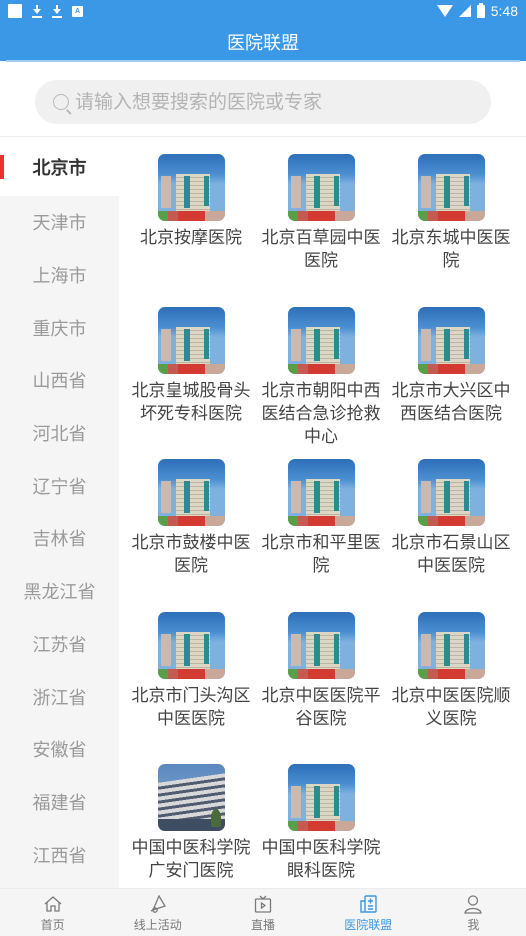 The image size is (526, 936). I want to click on tab-label: 医院联盟, so click(368, 925).